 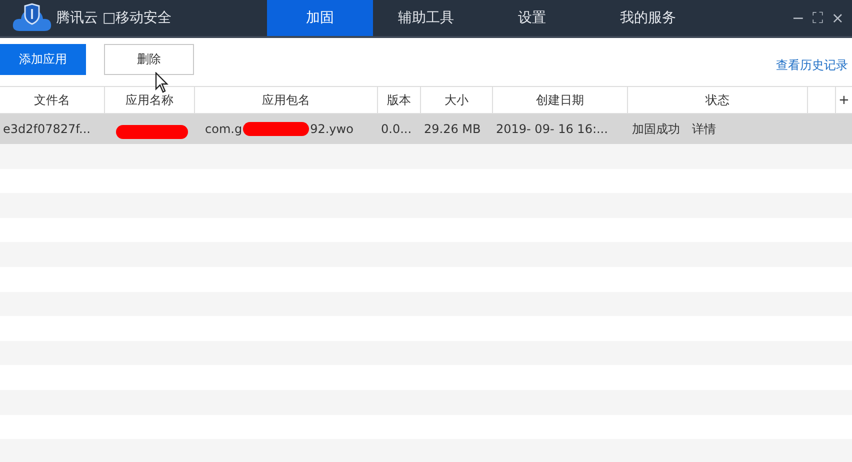 What do you see at coordinates (818, 18) in the screenshot?
I see `maximize-button: ⛶` at bounding box center [818, 18].